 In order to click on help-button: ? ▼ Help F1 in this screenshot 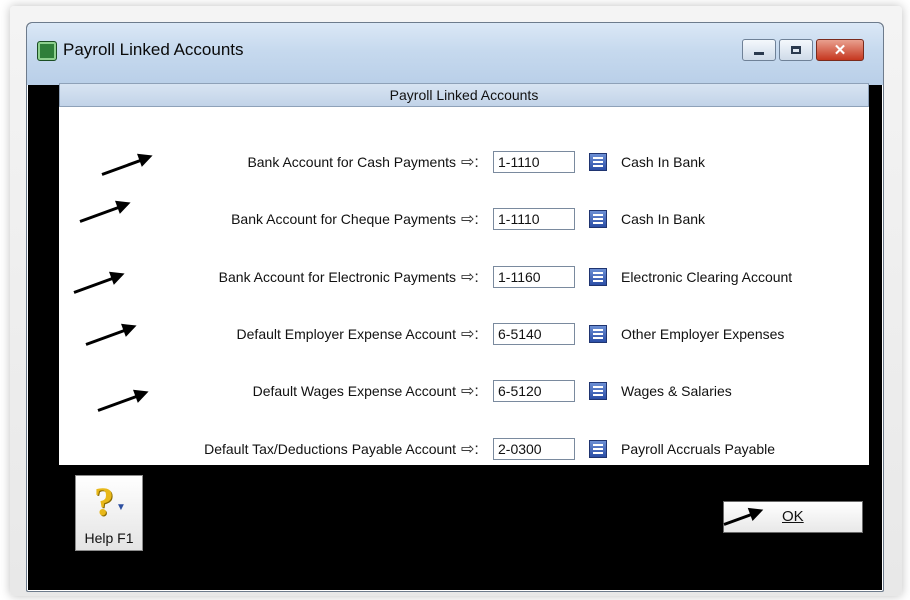, I will do `click(109, 513)`.